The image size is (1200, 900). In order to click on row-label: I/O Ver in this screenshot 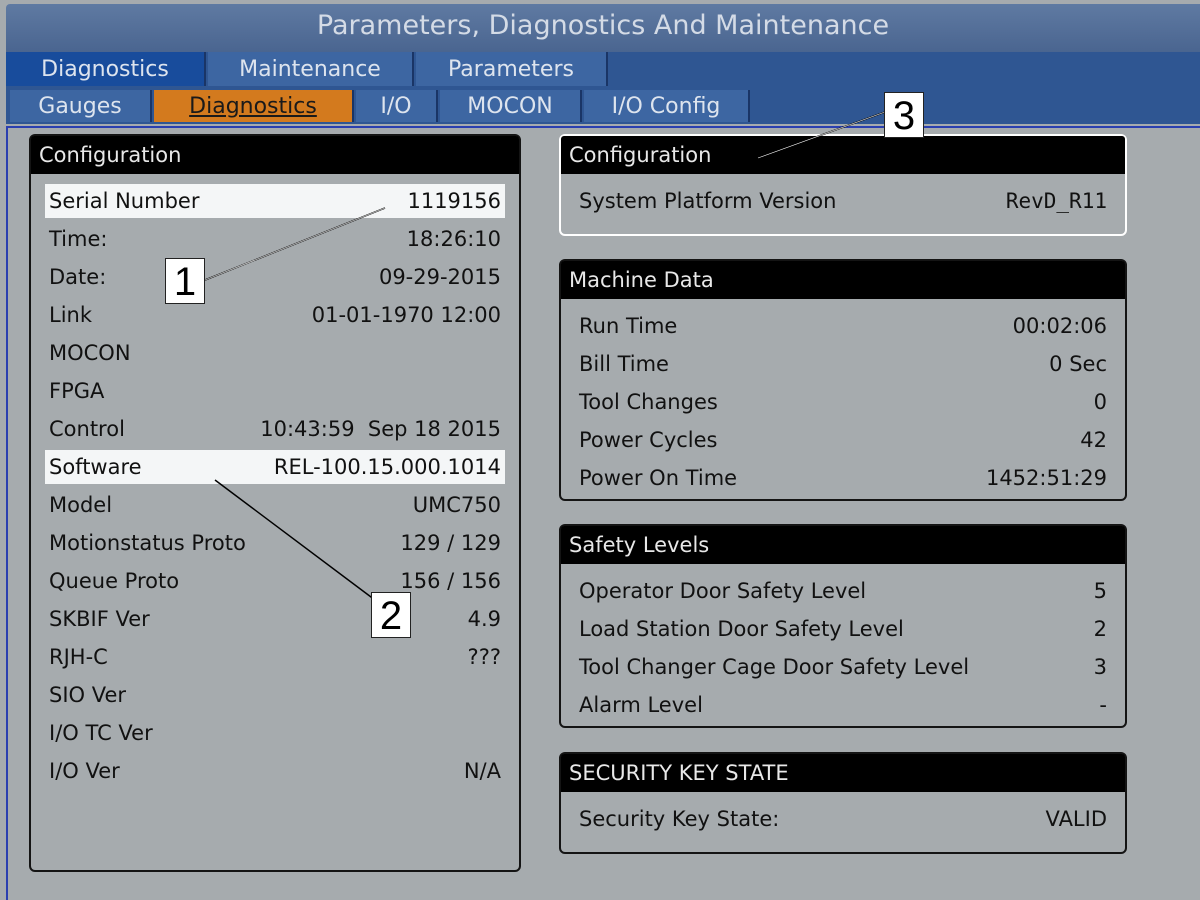, I will do `click(84, 771)`.